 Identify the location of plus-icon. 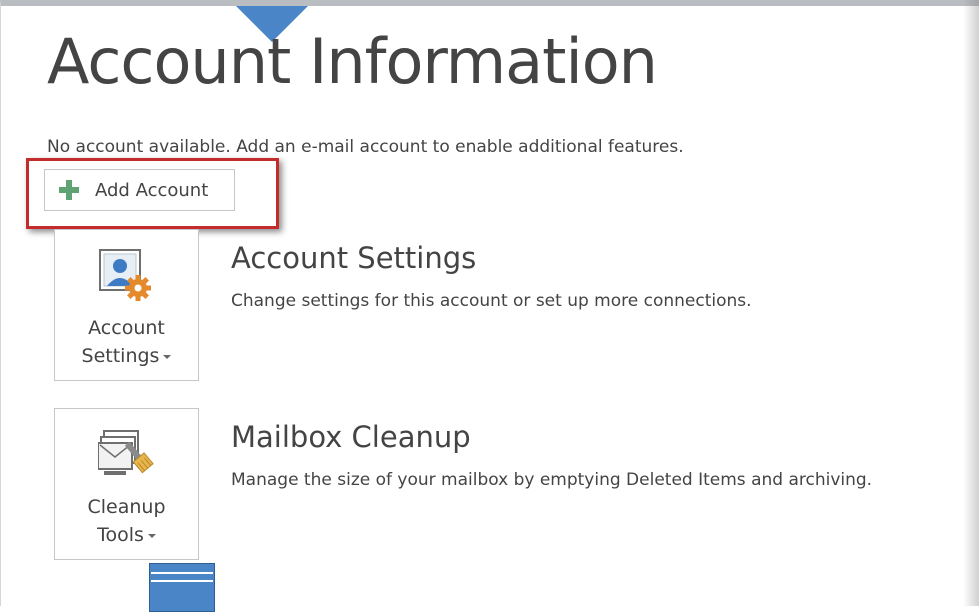
(69, 190).